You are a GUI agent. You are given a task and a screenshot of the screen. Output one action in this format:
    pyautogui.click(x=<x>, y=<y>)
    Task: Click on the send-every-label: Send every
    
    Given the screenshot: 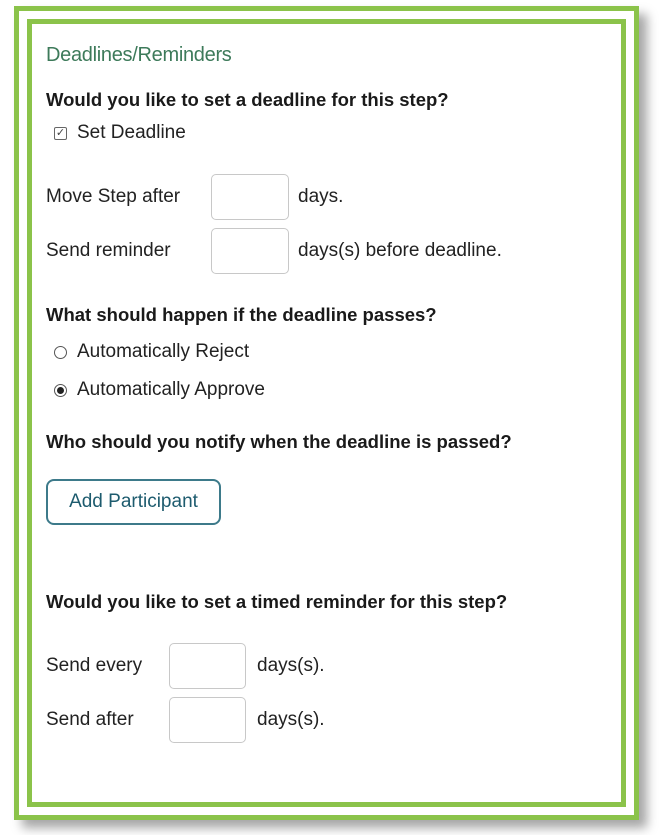 What is the action you would take?
    pyautogui.click(x=94, y=665)
    